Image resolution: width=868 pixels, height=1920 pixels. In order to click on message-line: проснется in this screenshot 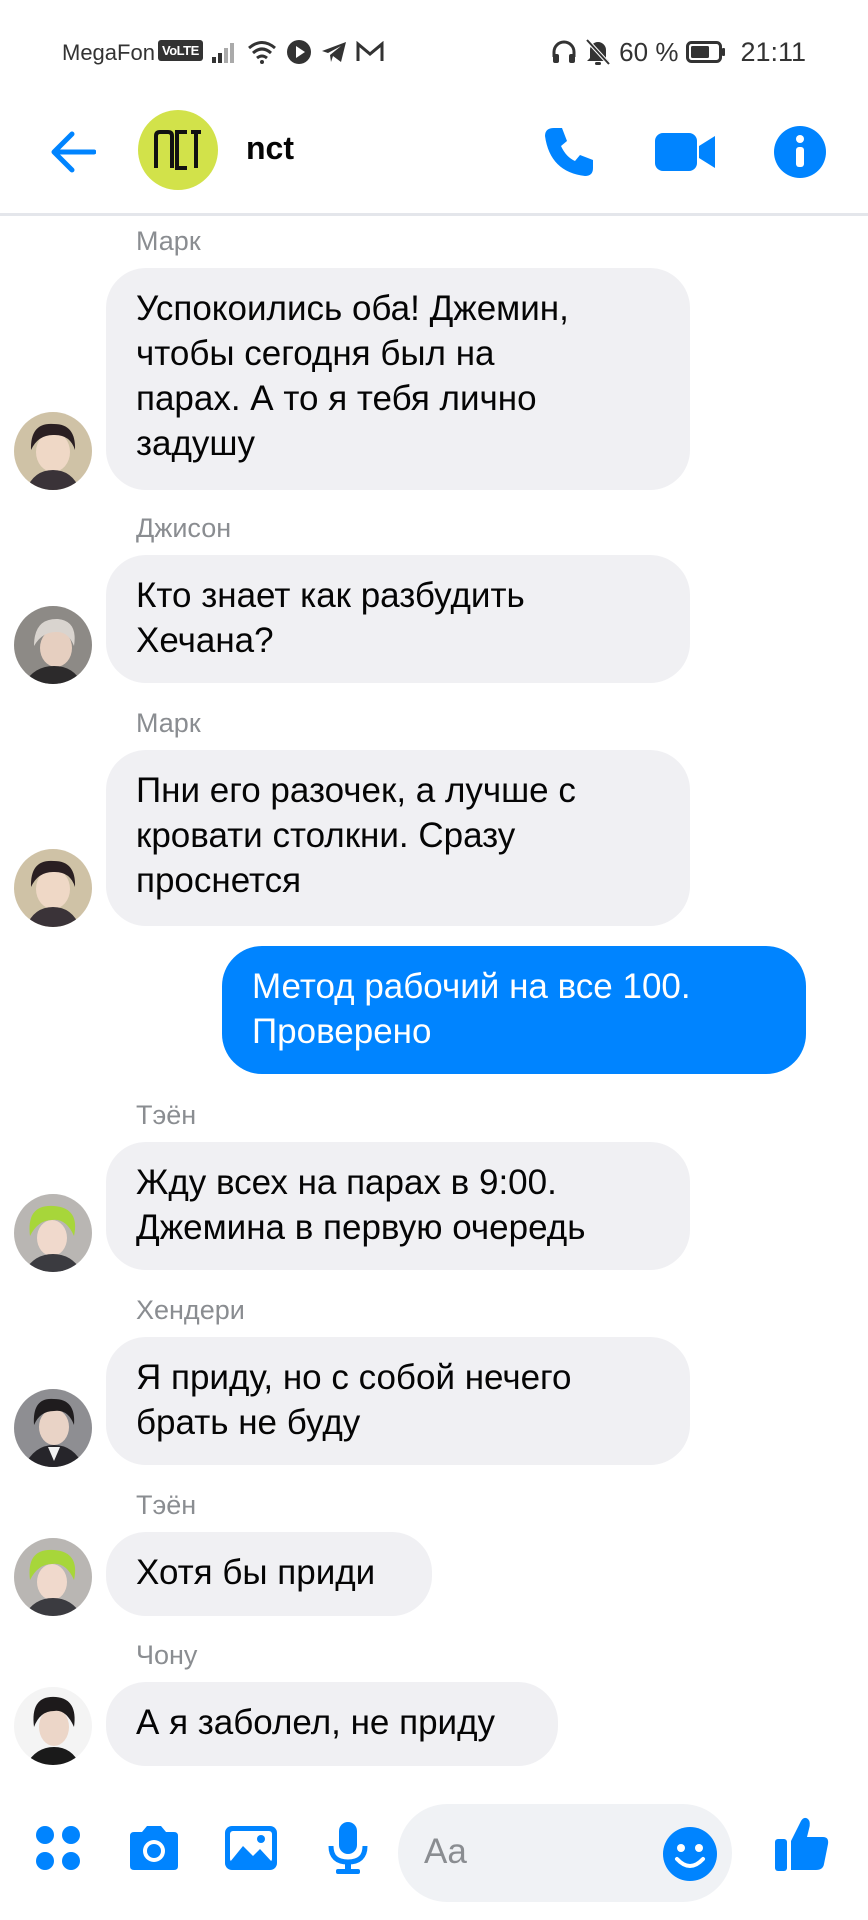, I will do `click(219, 880)`.